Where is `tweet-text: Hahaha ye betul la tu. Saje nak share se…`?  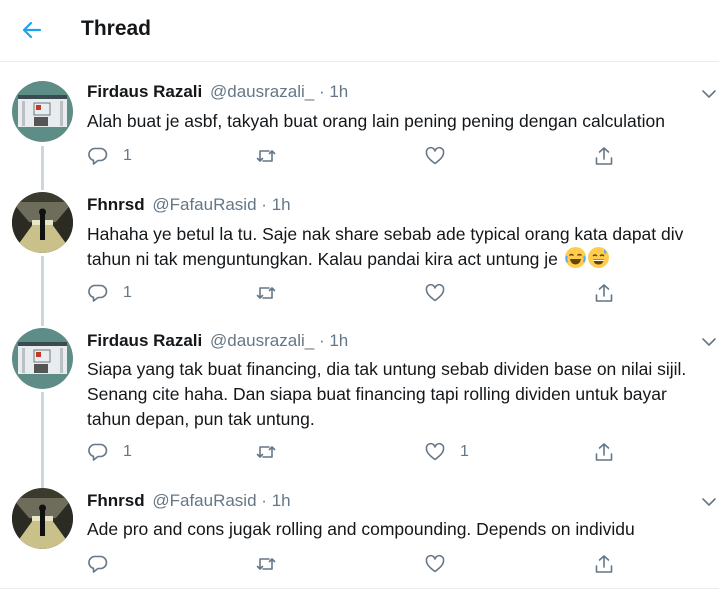 tweet-text: Hahaha ye betul la tu. Saje nak share se… is located at coordinates (399, 247).